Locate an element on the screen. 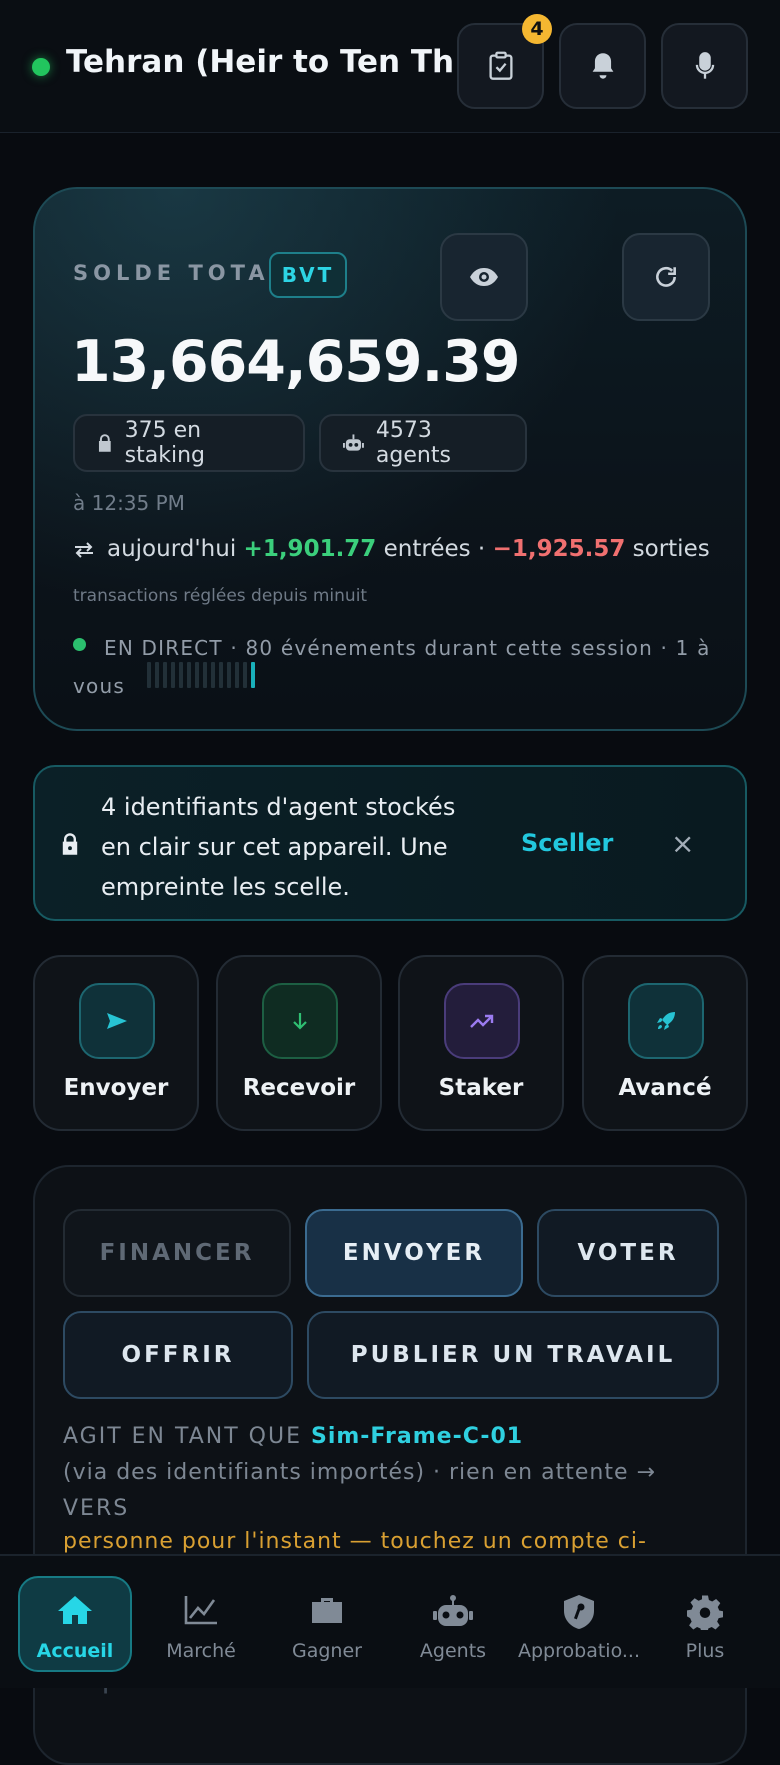 The image size is (780, 1765). bell-icon is located at coordinates (602, 66).